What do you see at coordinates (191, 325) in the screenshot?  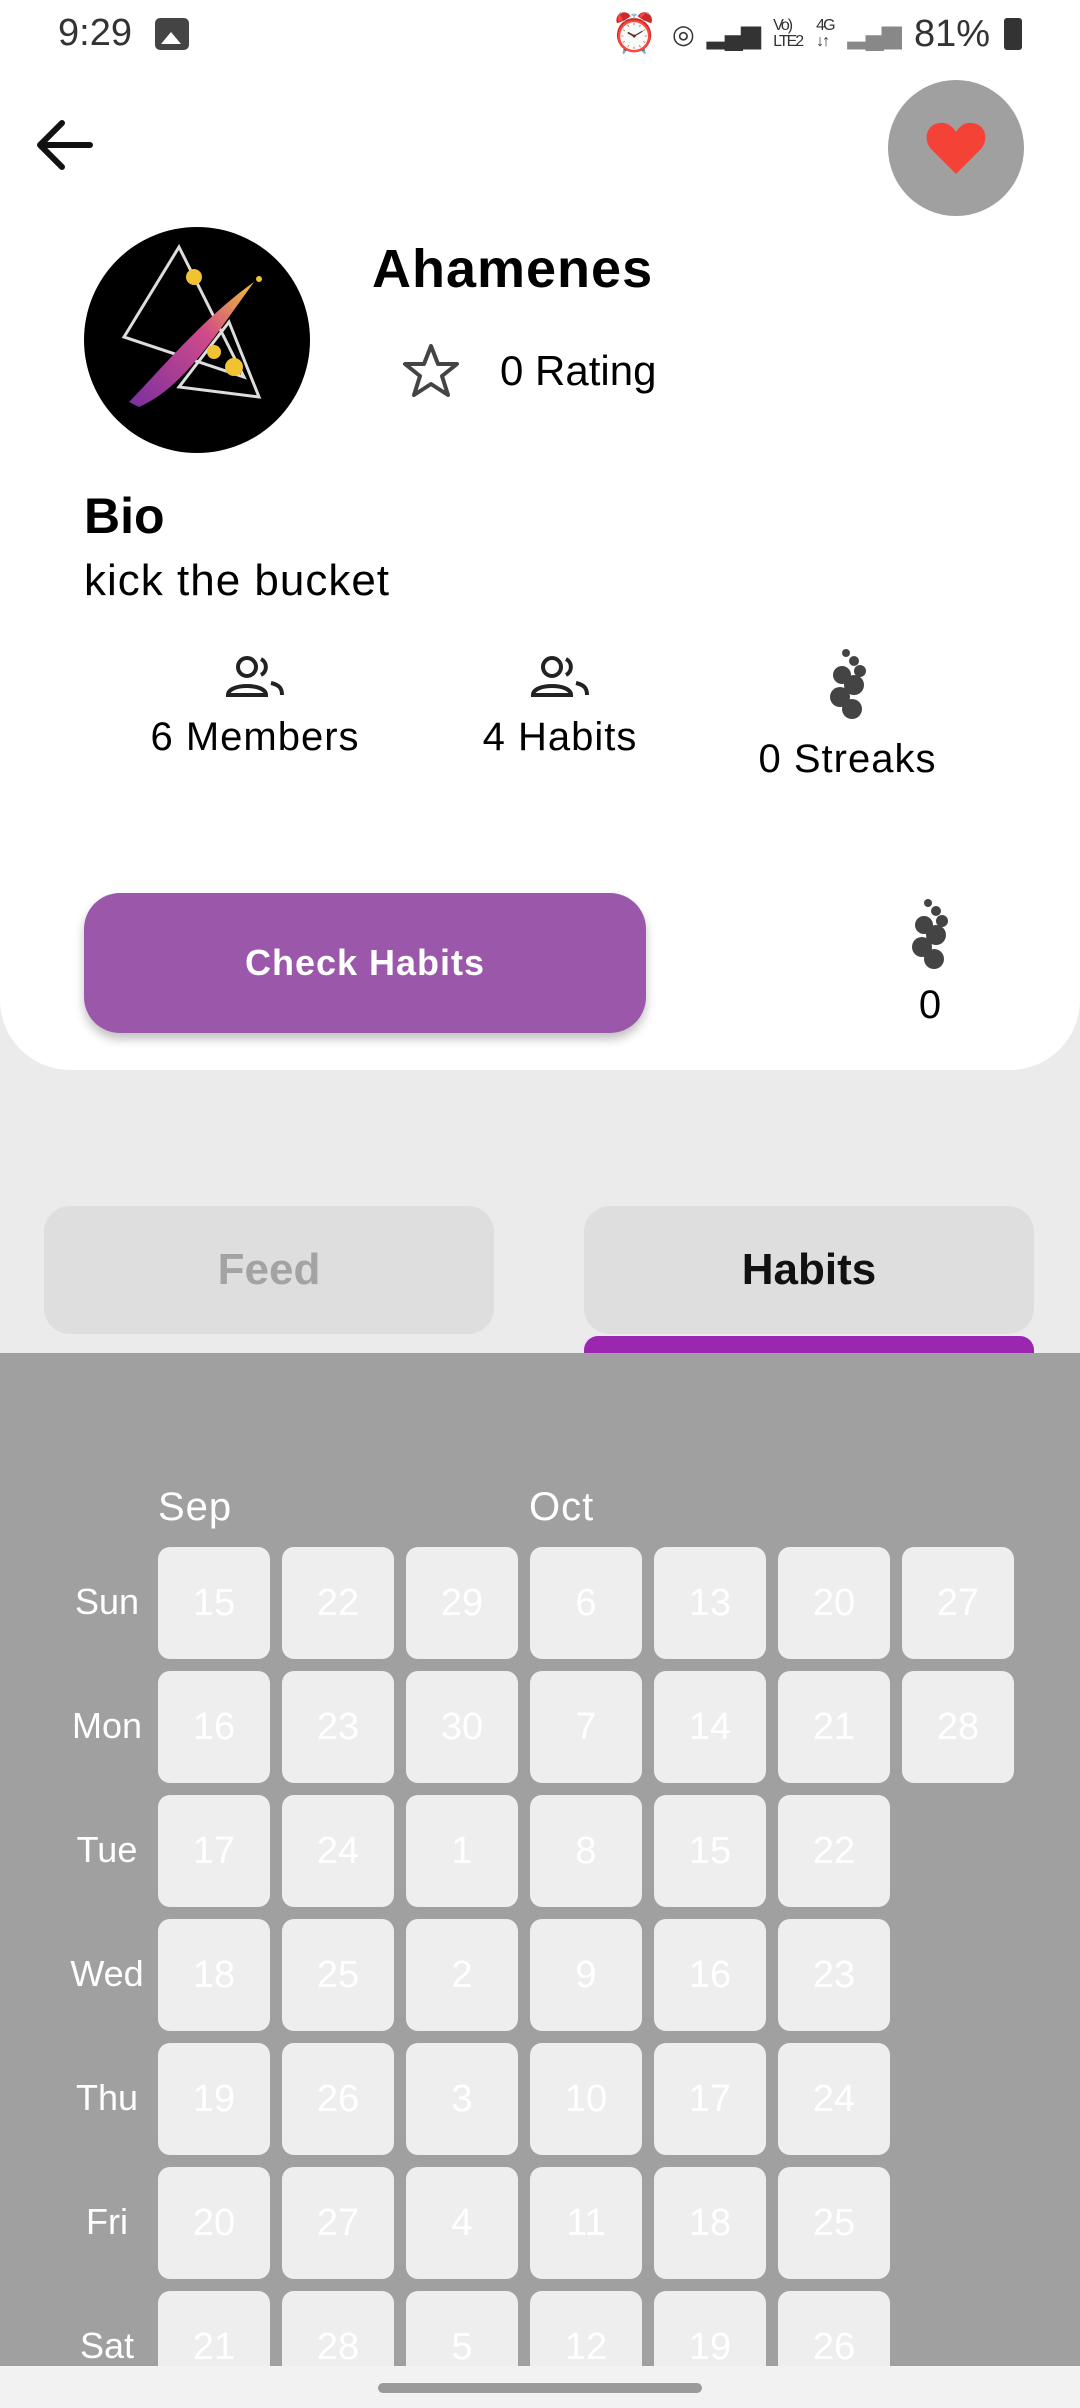 I see `group-logo-icon` at bounding box center [191, 325].